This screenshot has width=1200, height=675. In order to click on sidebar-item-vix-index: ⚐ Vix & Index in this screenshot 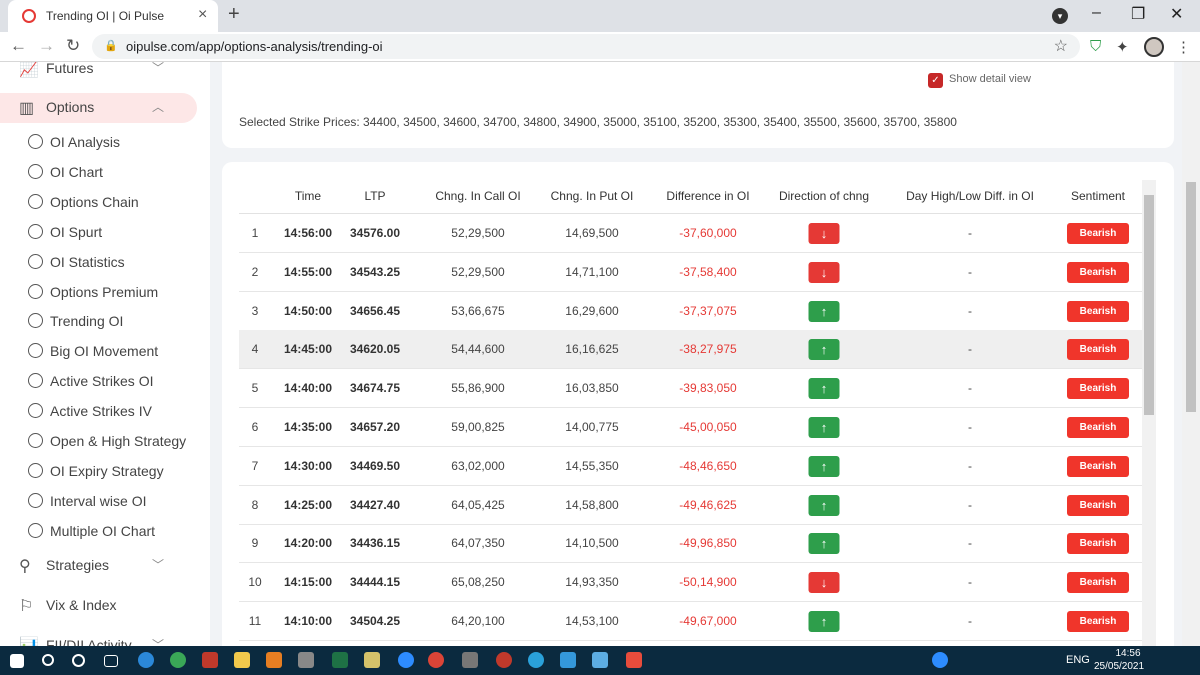, I will do `click(105, 606)`.